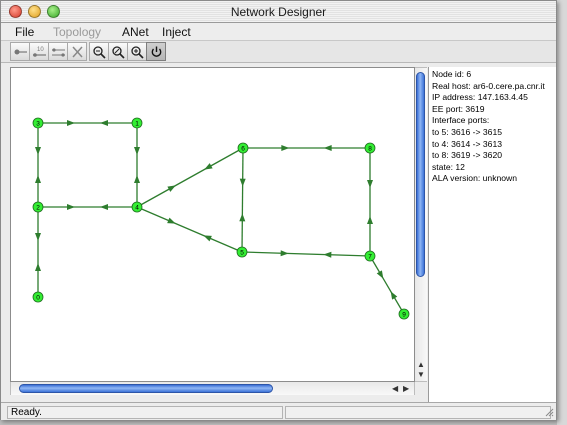  I want to click on node-2: 2, so click(38, 207).